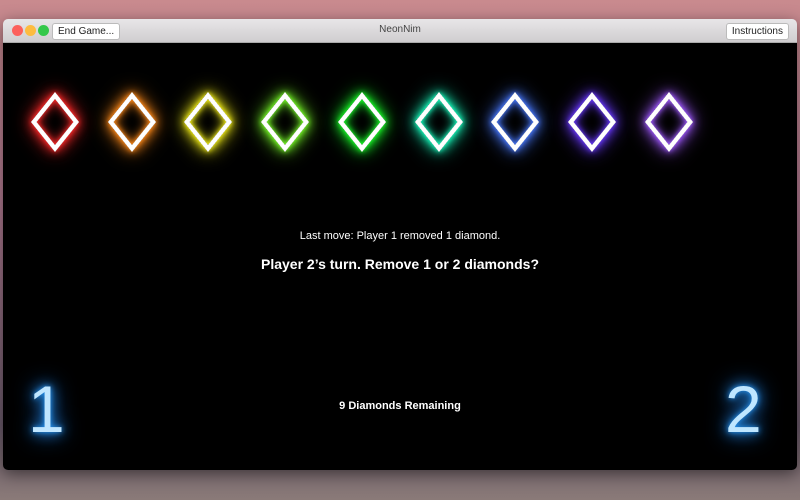 This screenshot has width=800, height=500. I want to click on last-move-text: Last move: Player 1 removed 1 diamond., so click(400, 236).